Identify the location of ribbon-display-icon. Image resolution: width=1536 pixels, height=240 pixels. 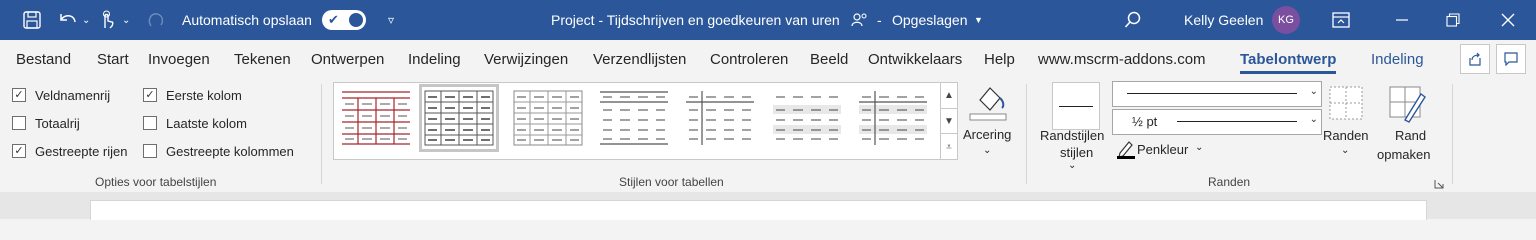
(1341, 20).